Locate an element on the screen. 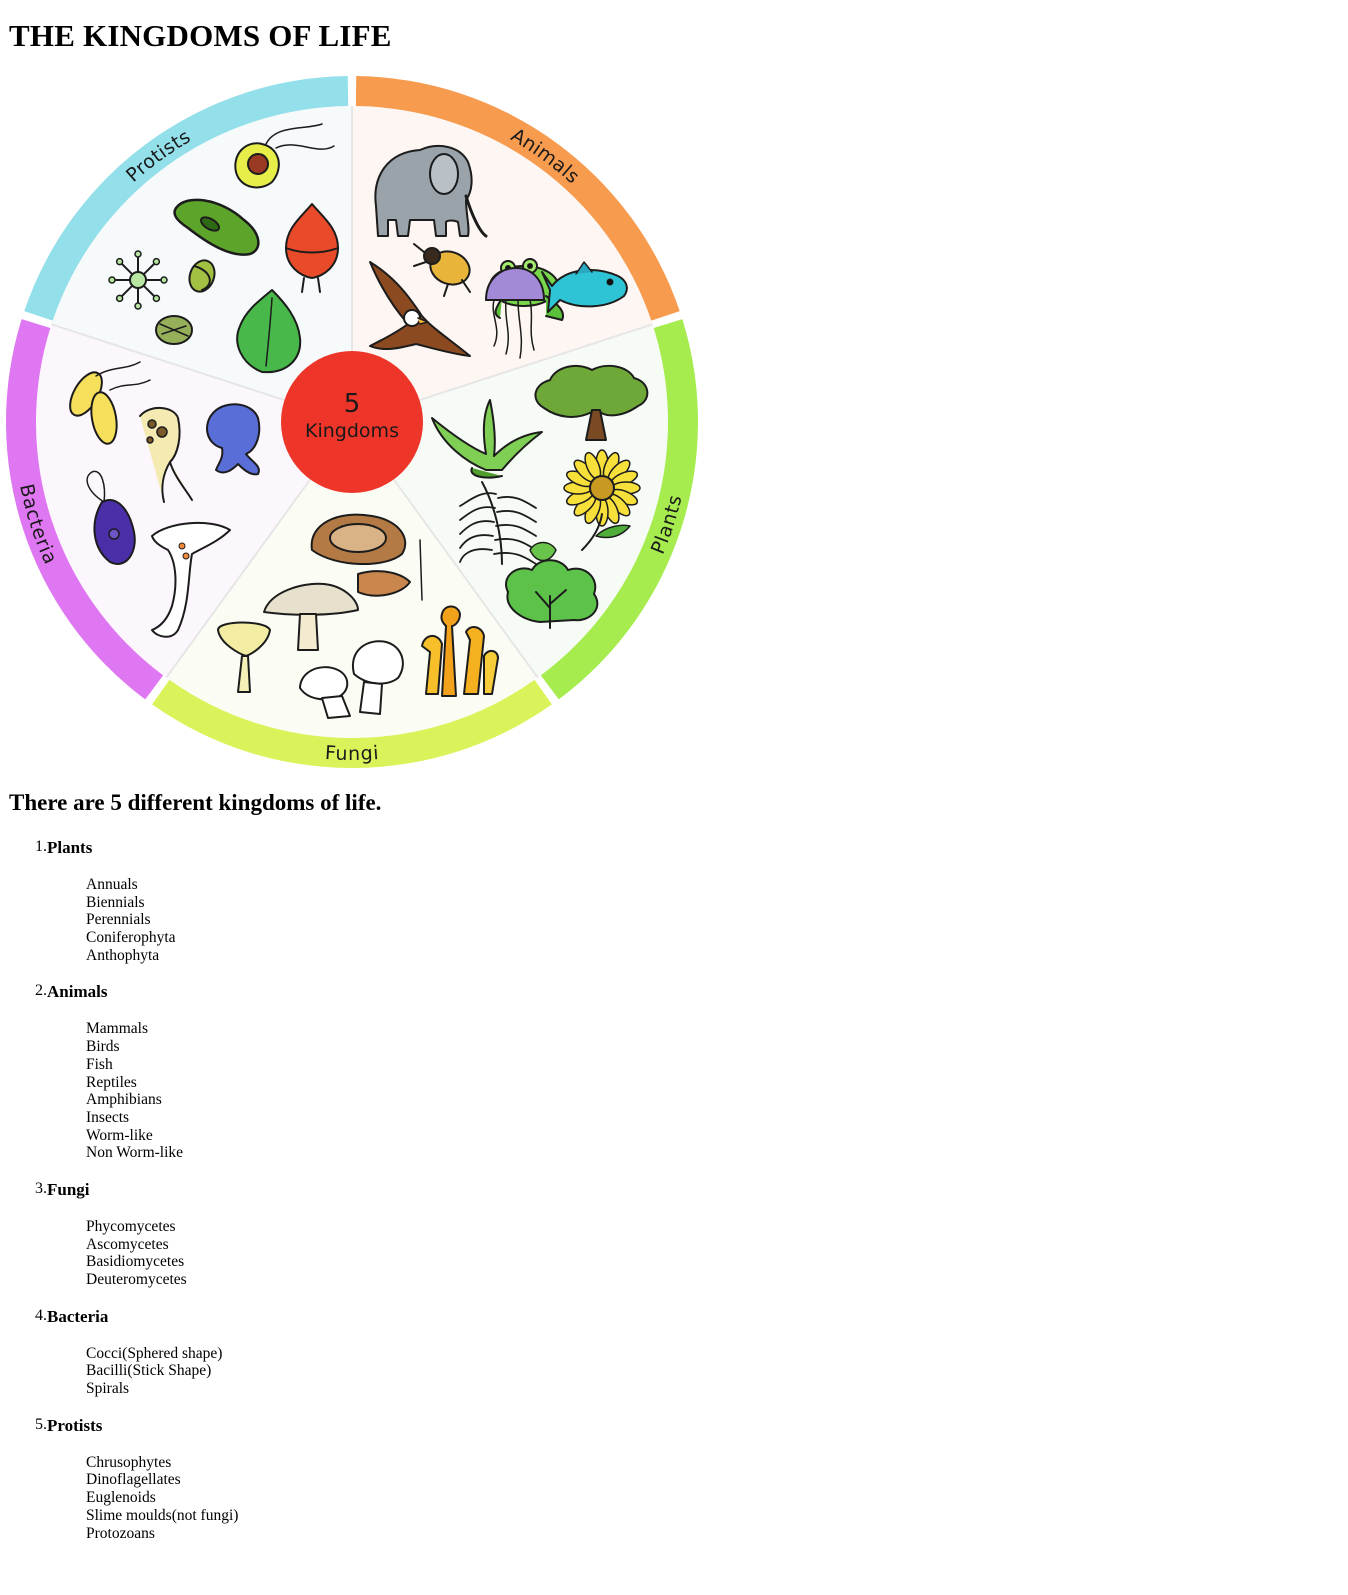  cell-icon is located at coordinates (174, 330).